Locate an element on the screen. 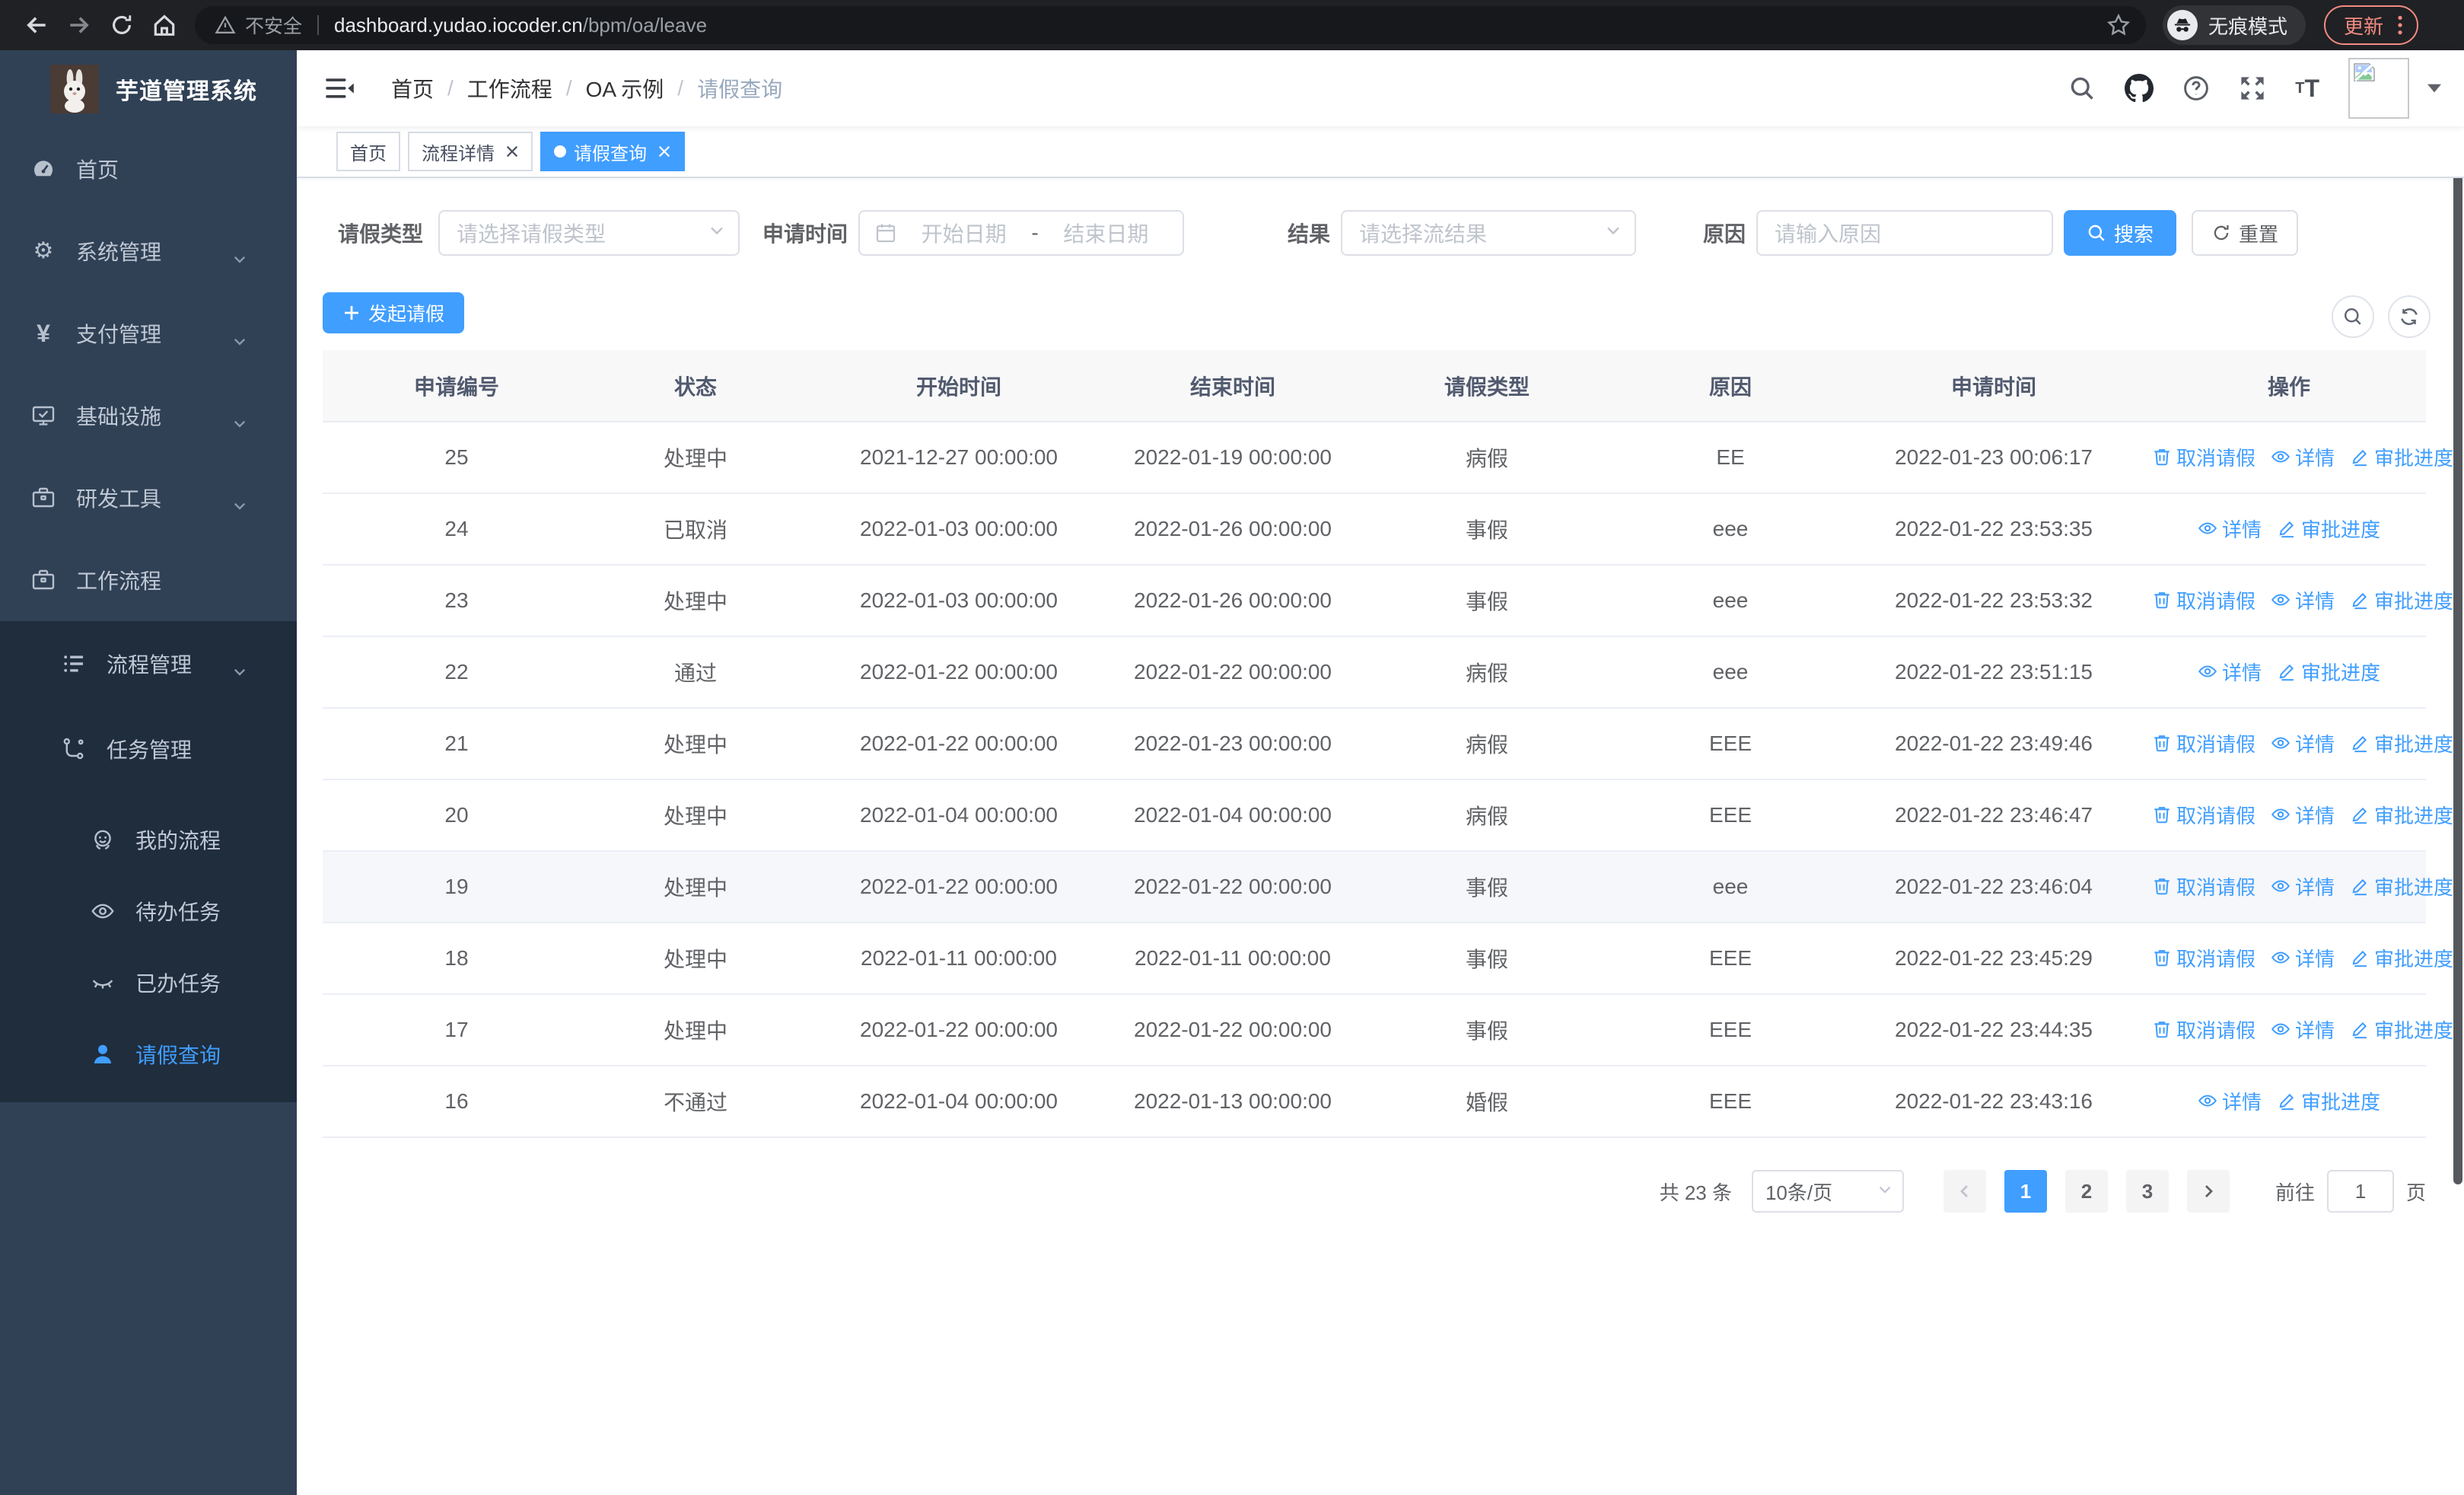 This screenshot has width=2464, height=1495. eye-open-icon is located at coordinates (103, 911).